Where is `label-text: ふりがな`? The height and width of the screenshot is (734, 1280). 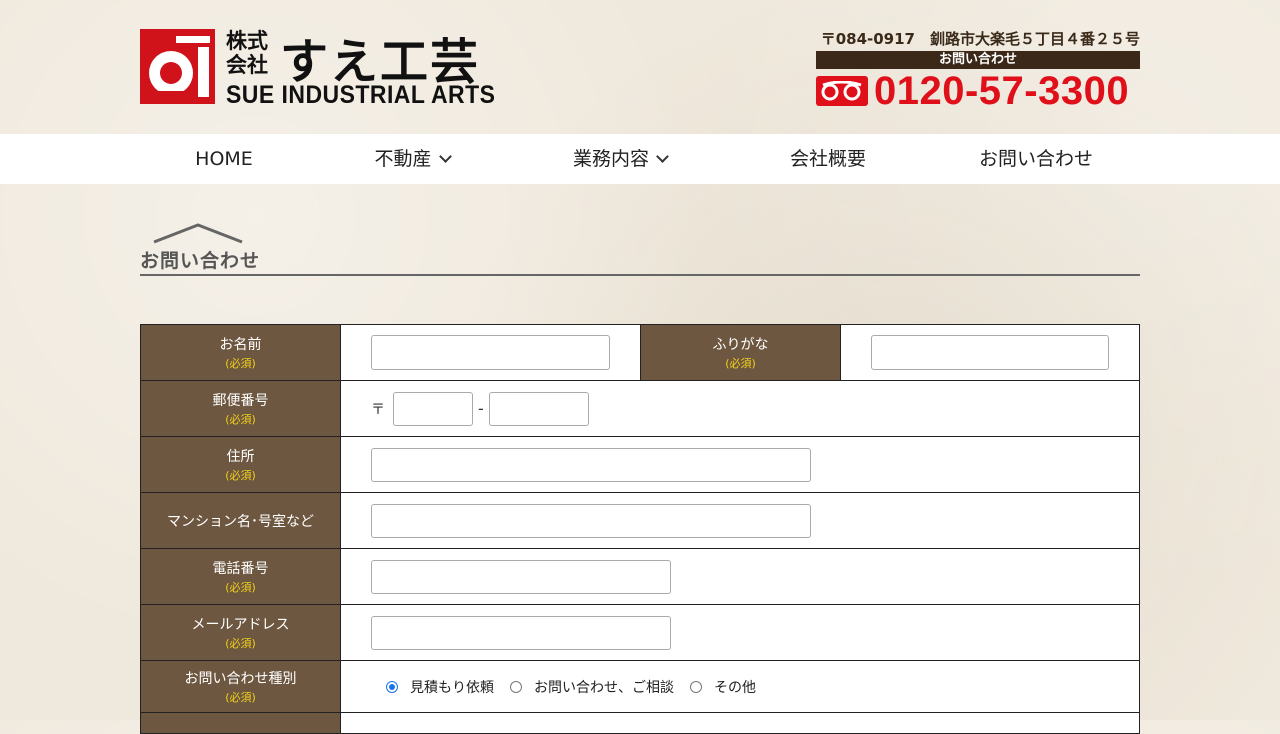
label-text: ふりがな is located at coordinates (740, 345).